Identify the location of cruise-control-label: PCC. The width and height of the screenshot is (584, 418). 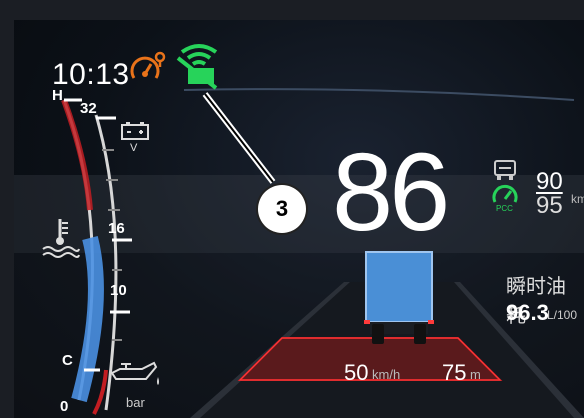
(504, 208).